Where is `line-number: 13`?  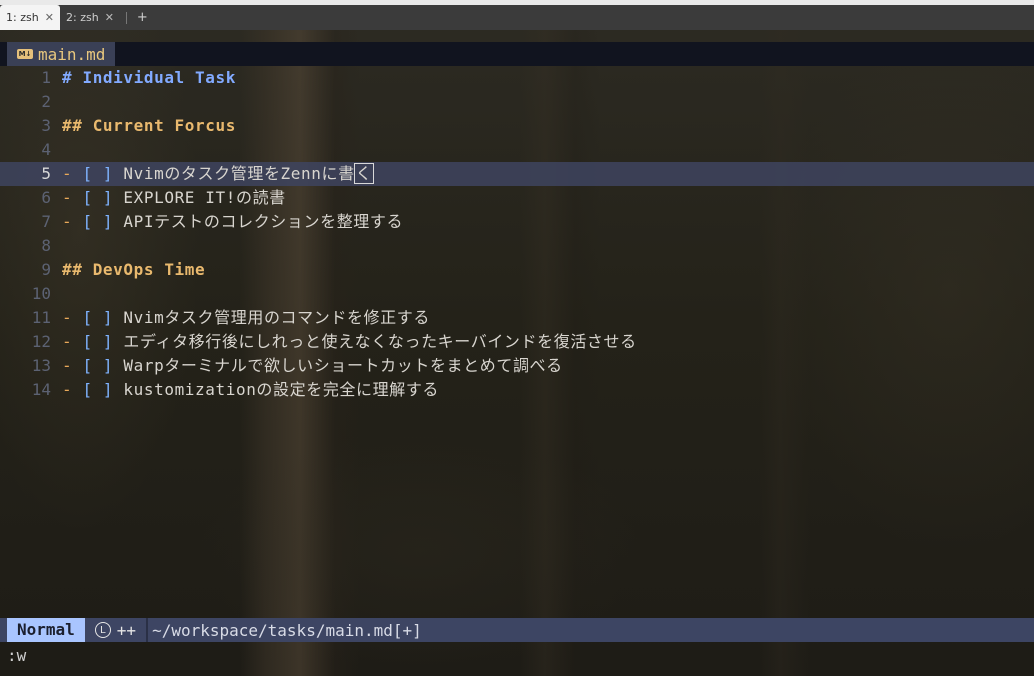 line-number: 13 is located at coordinates (41, 365).